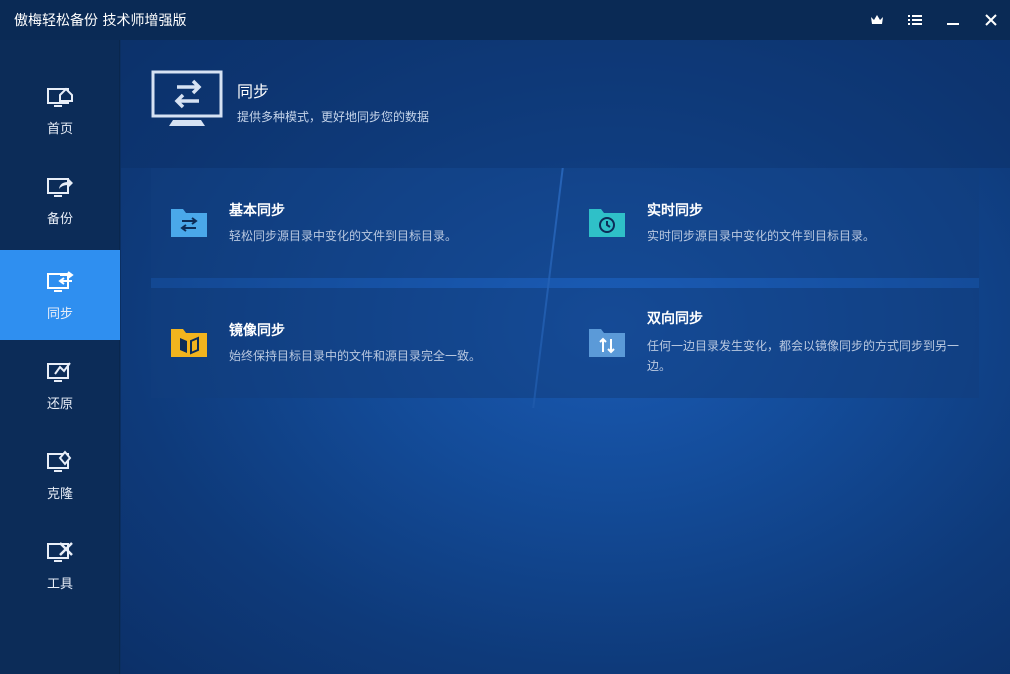 The height and width of the screenshot is (674, 1010). What do you see at coordinates (59, 371) in the screenshot?
I see `restore-monitor-icon` at bounding box center [59, 371].